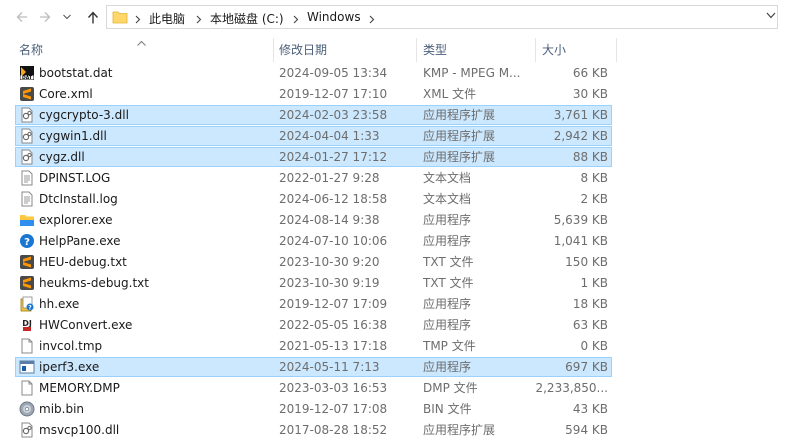  I want to click on file-row: explorer.exe 2024-08-14 9:38 应用程序 5,639 KB, so click(313, 220).